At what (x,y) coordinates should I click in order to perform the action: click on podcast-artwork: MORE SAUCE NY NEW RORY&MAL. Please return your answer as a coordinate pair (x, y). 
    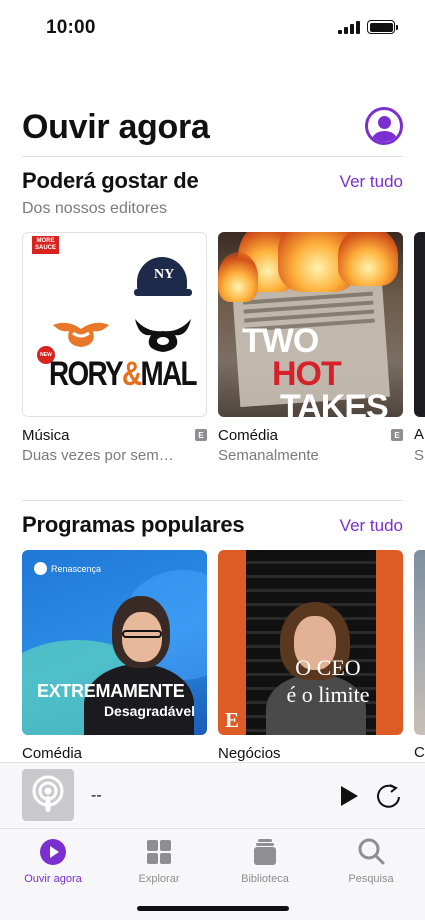
    Looking at the image, I should click on (114, 324).